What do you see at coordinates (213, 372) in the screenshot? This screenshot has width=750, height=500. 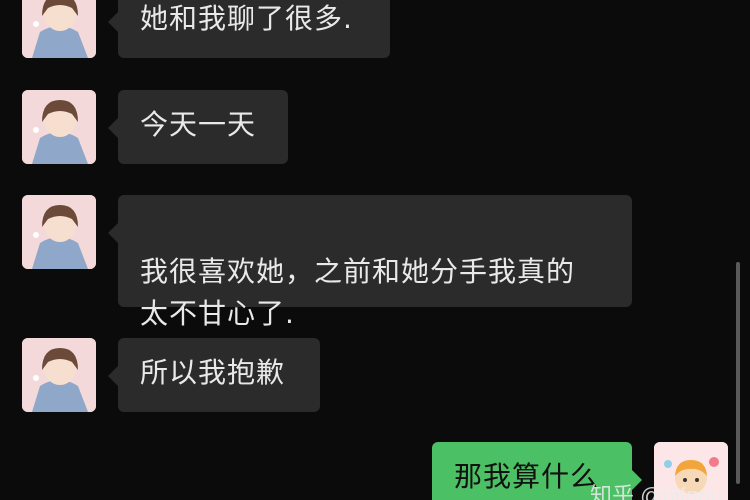 I see `message-text: 所以我抱歉` at bounding box center [213, 372].